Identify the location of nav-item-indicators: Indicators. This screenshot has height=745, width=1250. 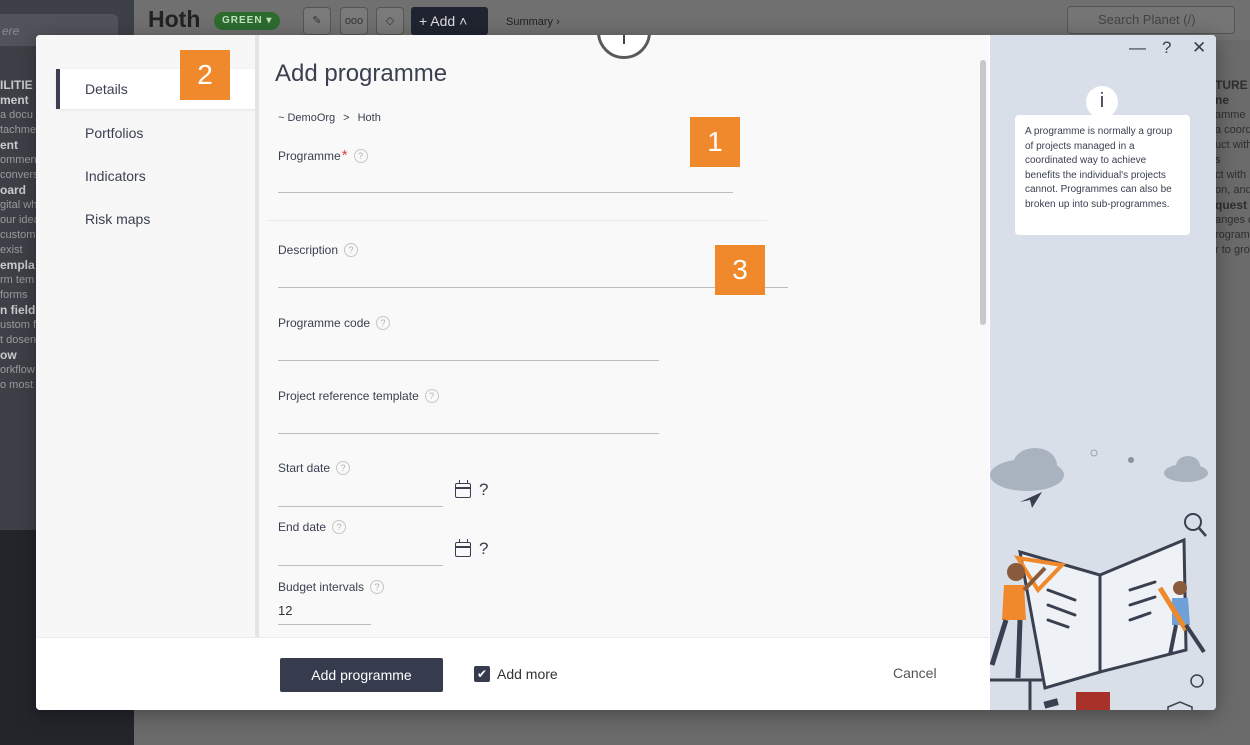
(156, 176).